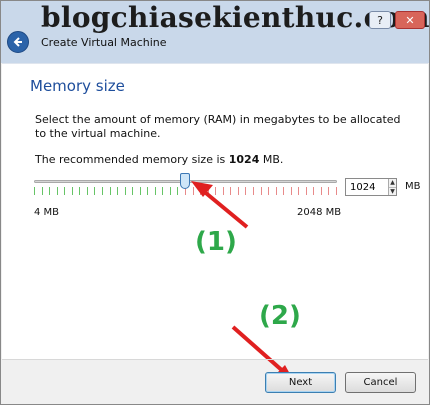  I want to click on recommendation-suffix: MB., so click(271, 159).